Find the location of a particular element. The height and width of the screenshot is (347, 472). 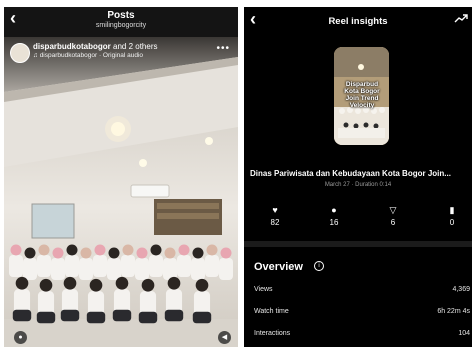

saves-stat: ▮ 0 is located at coordinates (452, 216).